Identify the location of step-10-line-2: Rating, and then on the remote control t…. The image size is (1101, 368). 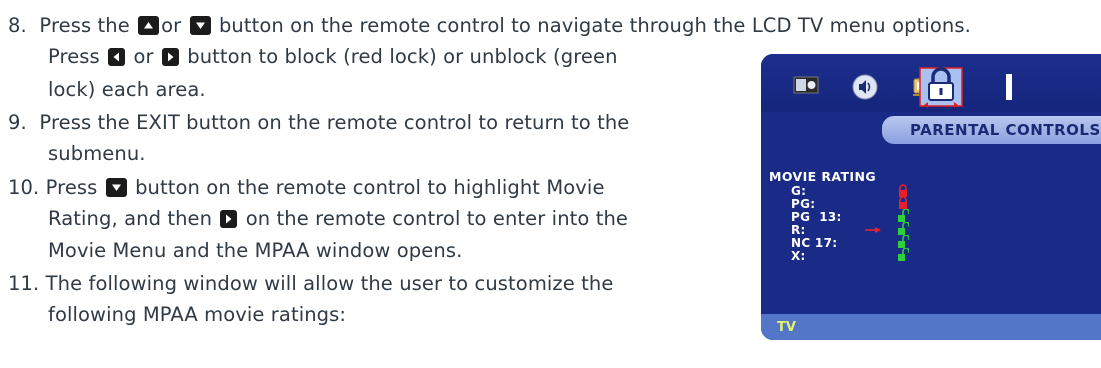
(338, 219).